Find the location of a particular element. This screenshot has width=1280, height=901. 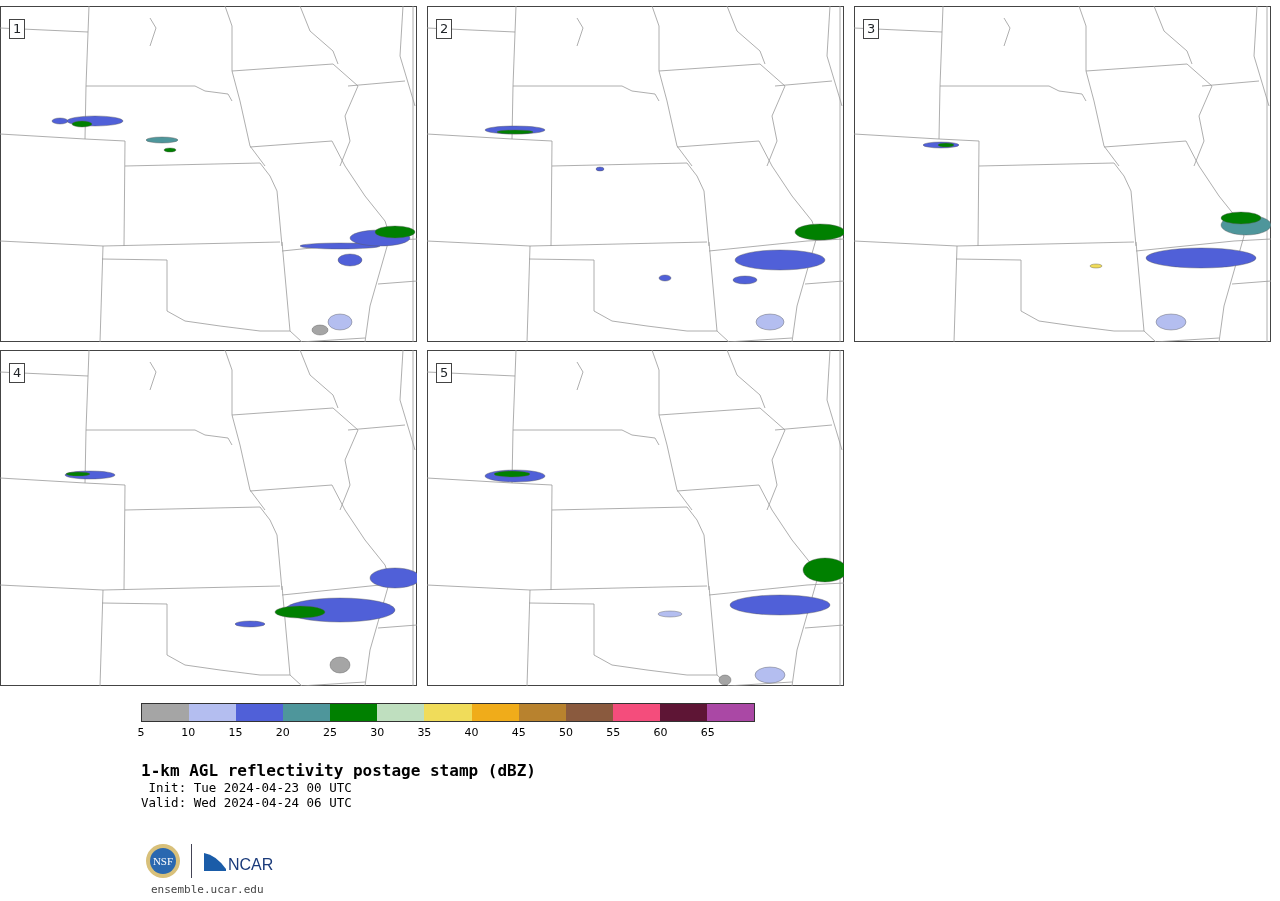

tick-label: 30 is located at coordinates (377, 732).